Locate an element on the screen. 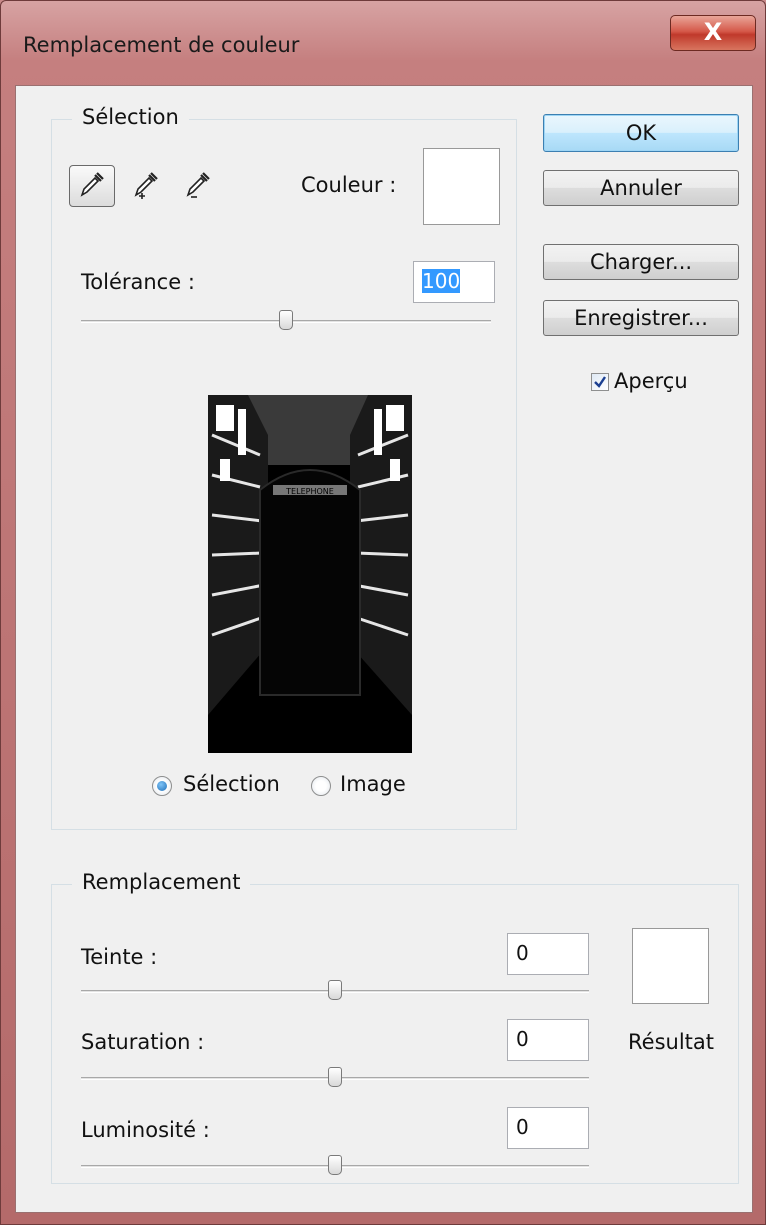 The image size is (766, 1225). eyedropper-minus-icon is located at coordinates (198, 186).